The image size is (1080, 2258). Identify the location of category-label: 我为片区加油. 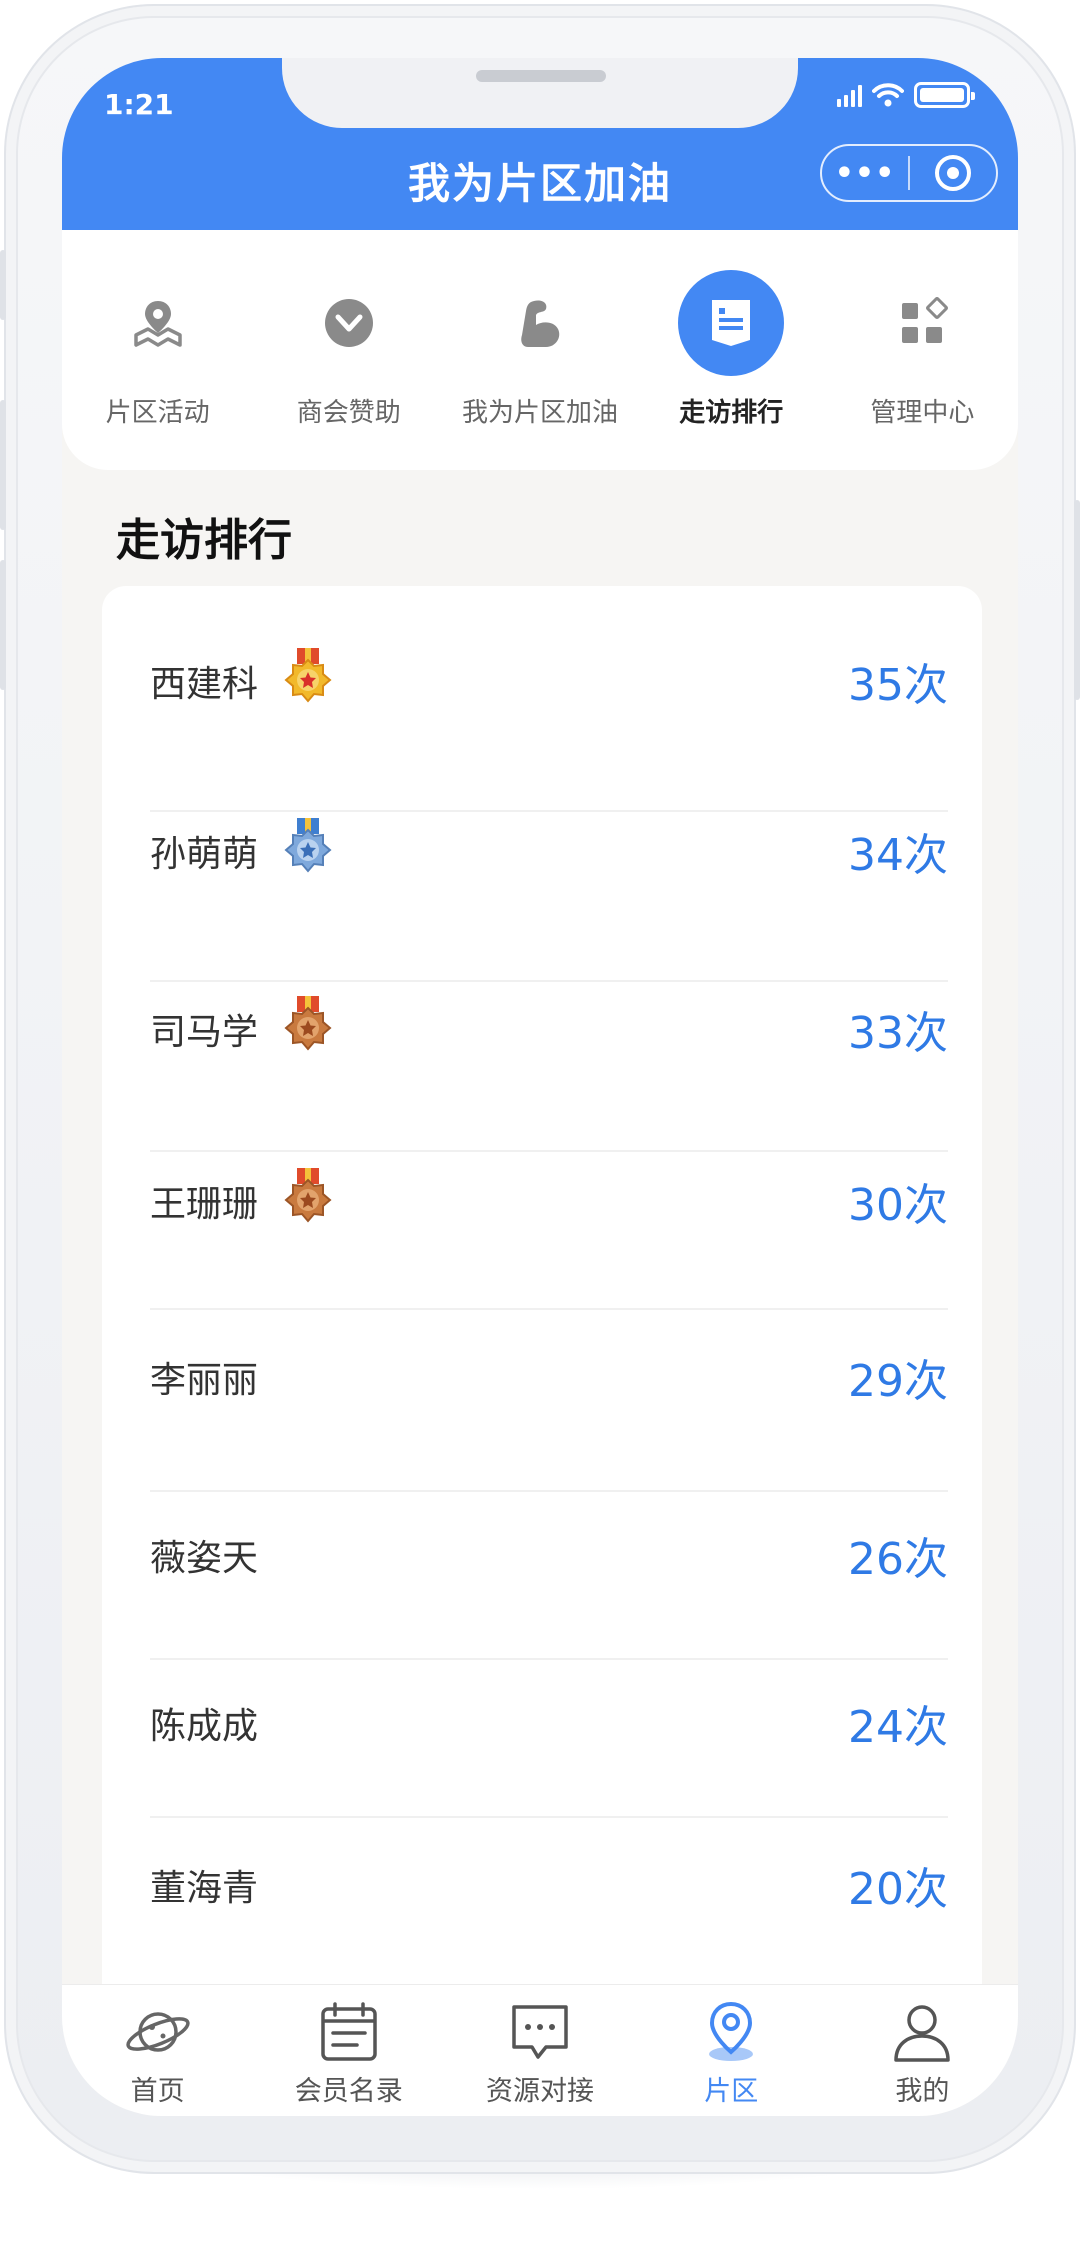
(540, 413).